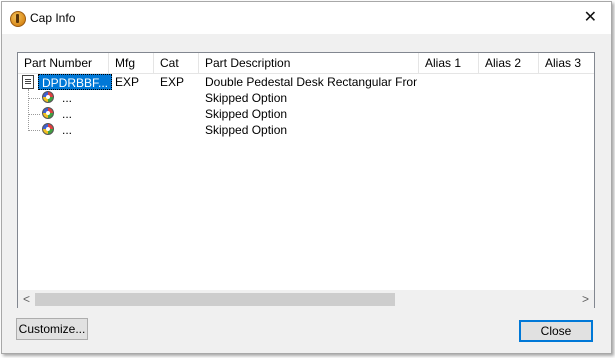 The image size is (615, 358). Describe the element at coordinates (590, 18) in the screenshot. I see `close-icon: ✕` at that location.